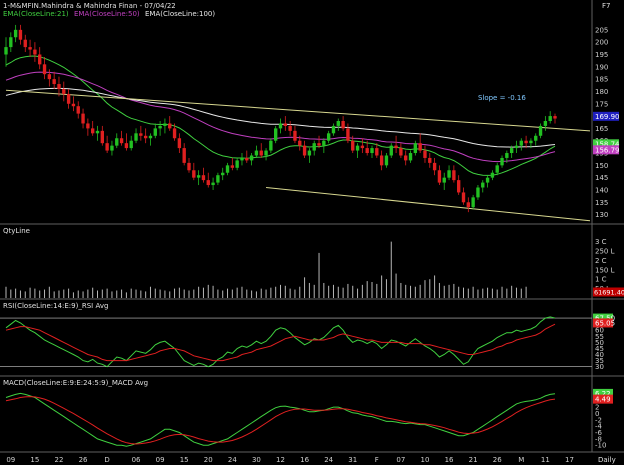 This screenshot has width=624, height=465. I want to click on x-tick-label: M, so click(521, 460).